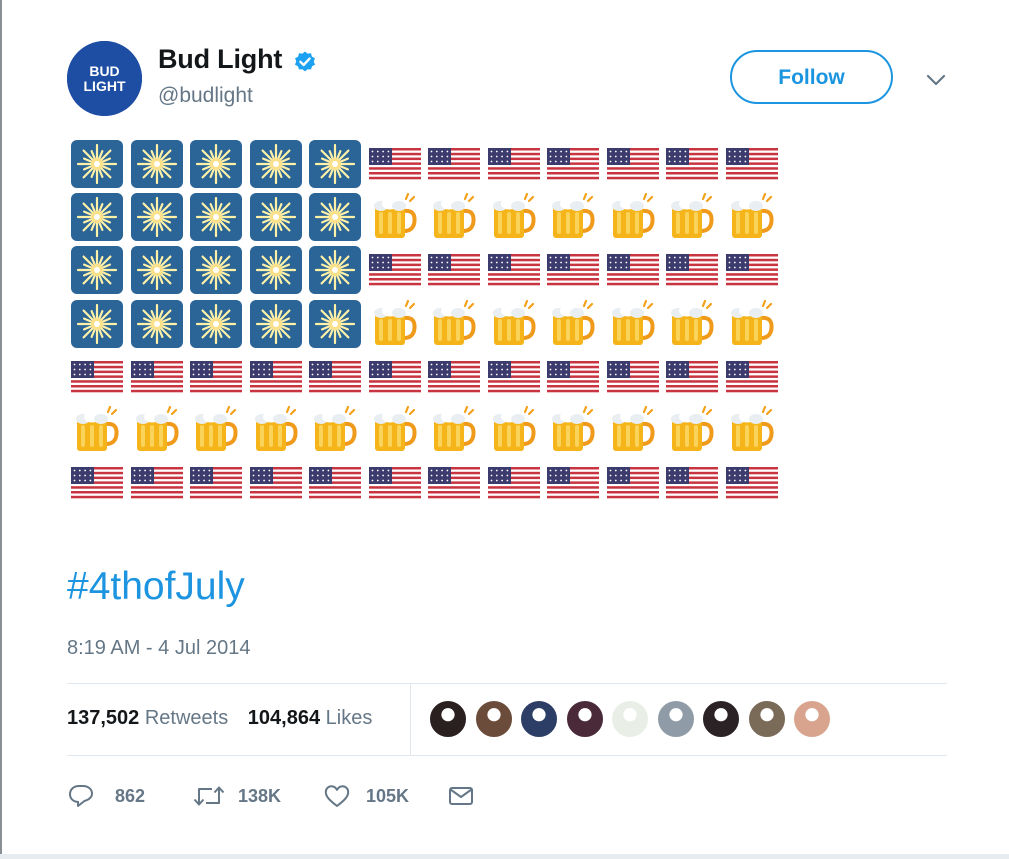 The image size is (1009, 859). Describe the element at coordinates (507, 683) in the screenshot. I see `stats-top-divider` at that location.